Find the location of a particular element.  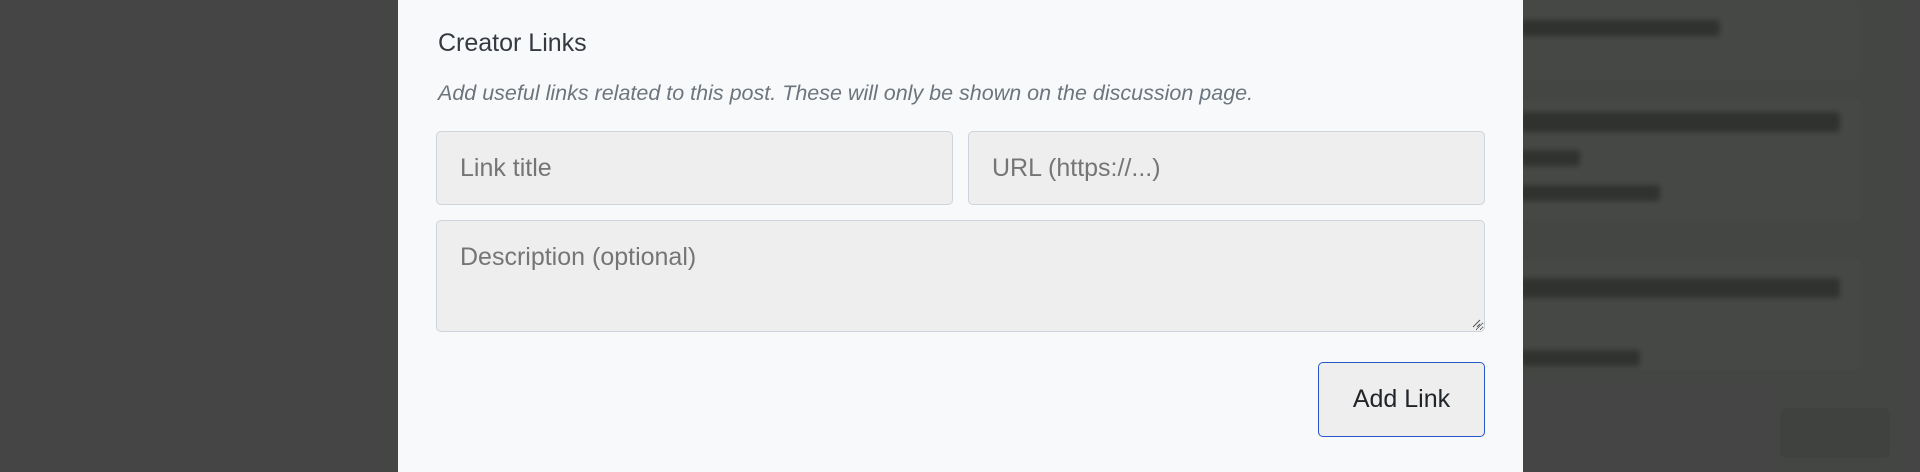

link-title-input is located at coordinates (694, 168).